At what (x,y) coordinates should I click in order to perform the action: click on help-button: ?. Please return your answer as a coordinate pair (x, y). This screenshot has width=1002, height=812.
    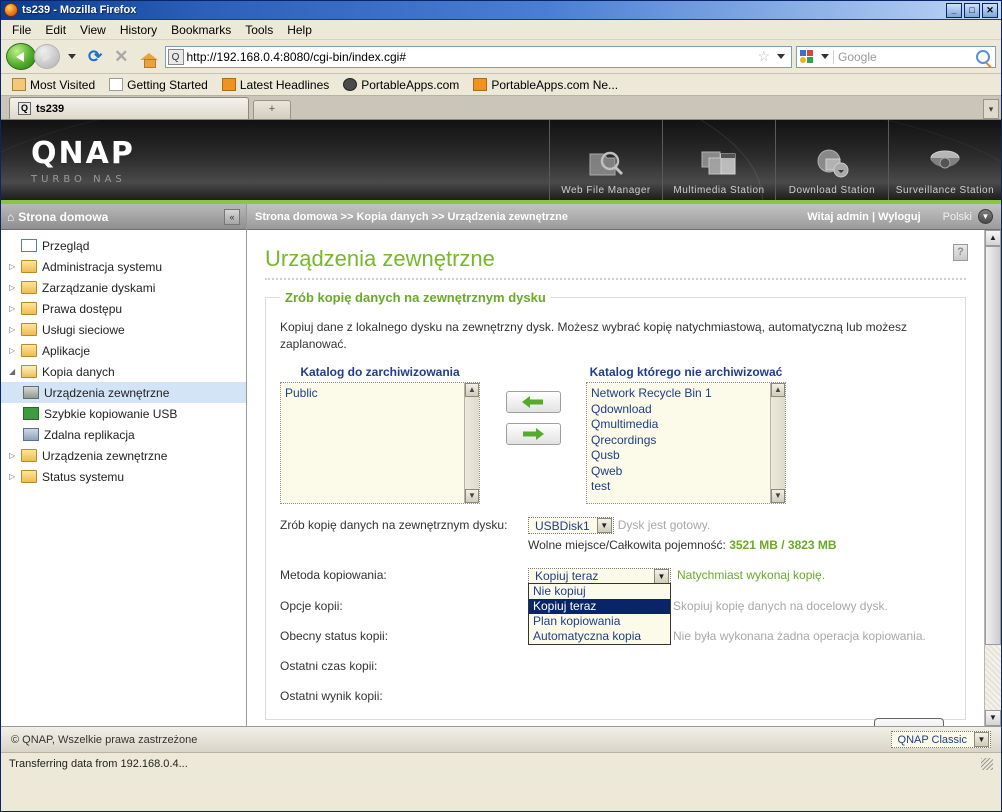
    Looking at the image, I should click on (960, 252).